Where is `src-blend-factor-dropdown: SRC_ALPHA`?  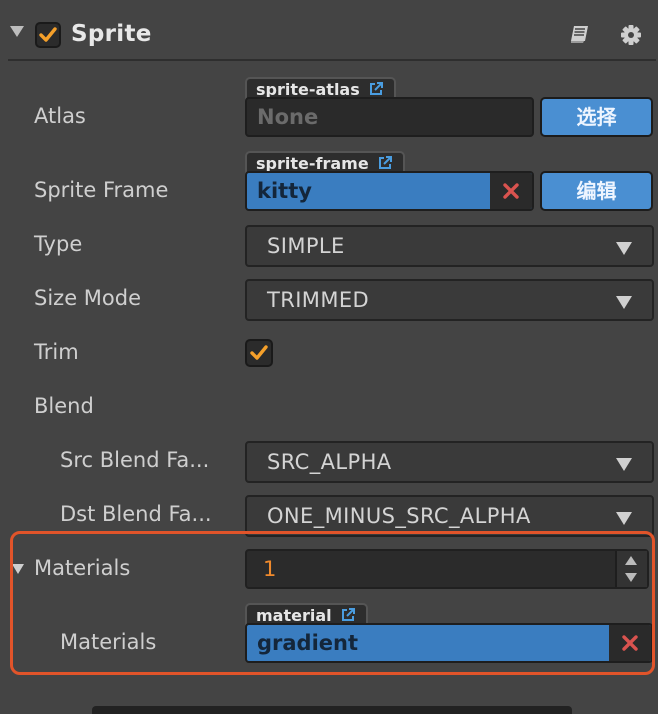
src-blend-factor-dropdown: SRC_ALPHA is located at coordinates (449, 462).